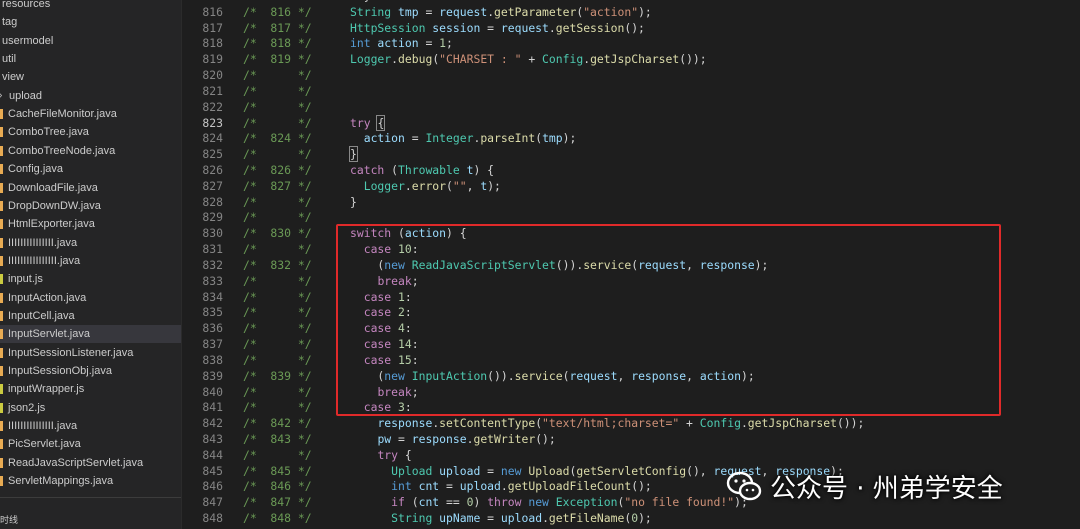  Describe the element at coordinates (212, 375) in the screenshot. I see `line-number: 839` at that location.